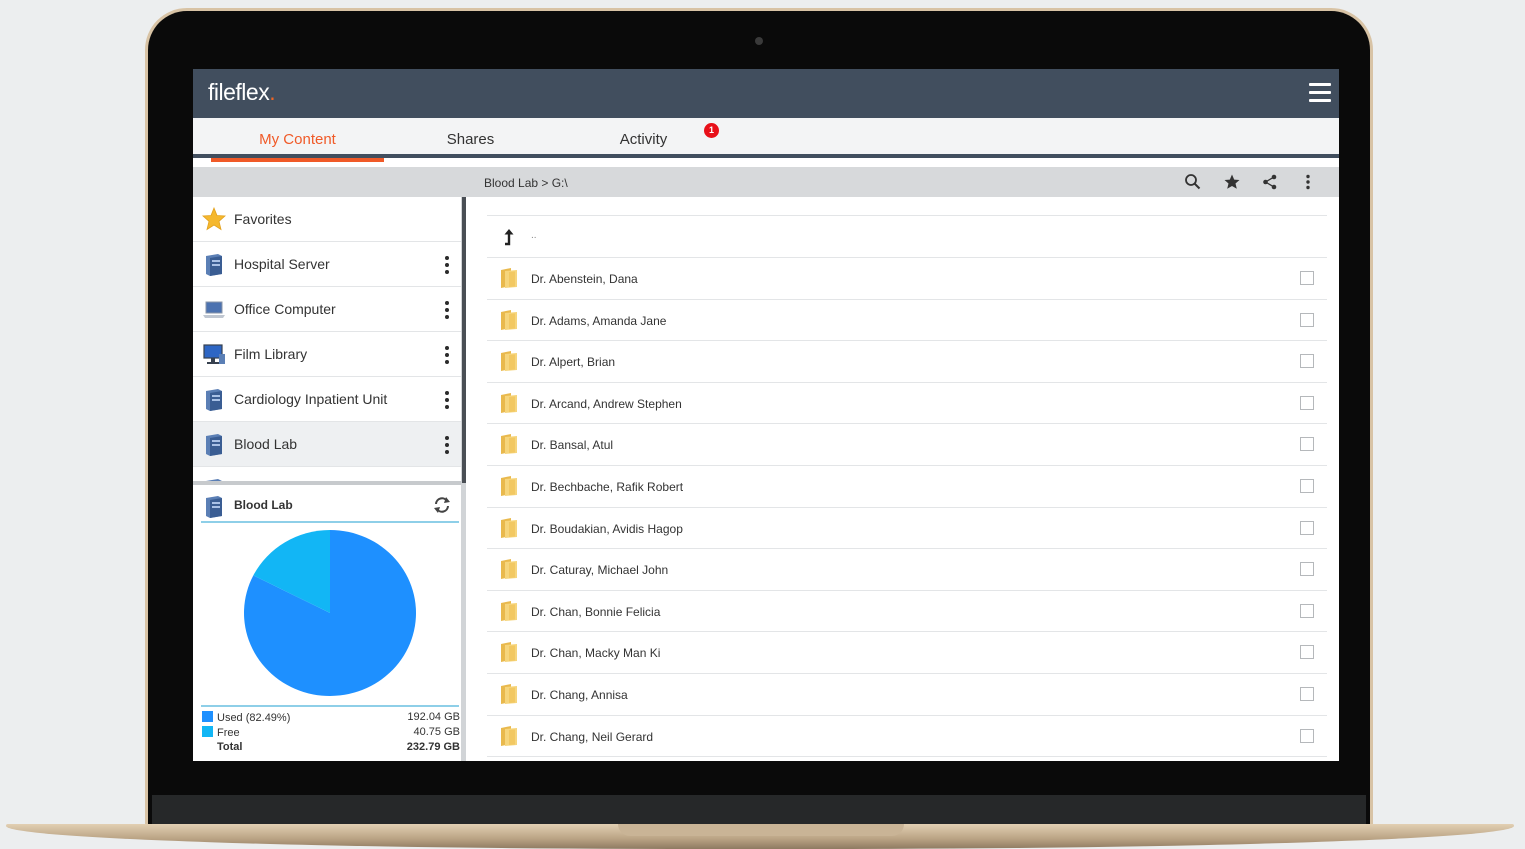  I want to click on parent-folder-label: .., so click(534, 235).